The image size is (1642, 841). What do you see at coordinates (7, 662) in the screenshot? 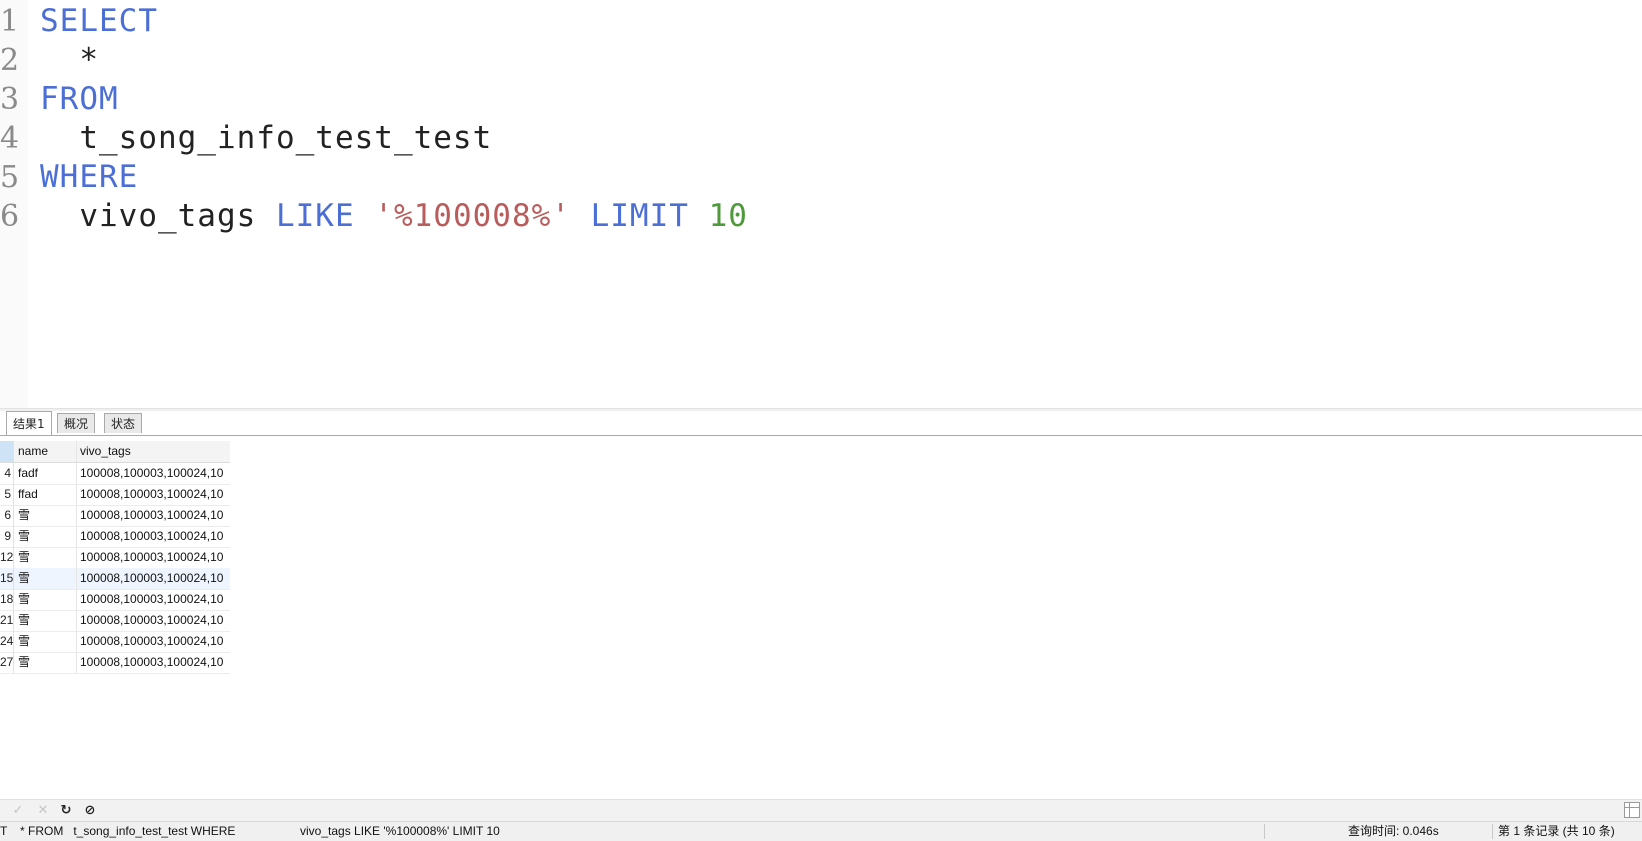
I see `row-index: 27` at bounding box center [7, 662].